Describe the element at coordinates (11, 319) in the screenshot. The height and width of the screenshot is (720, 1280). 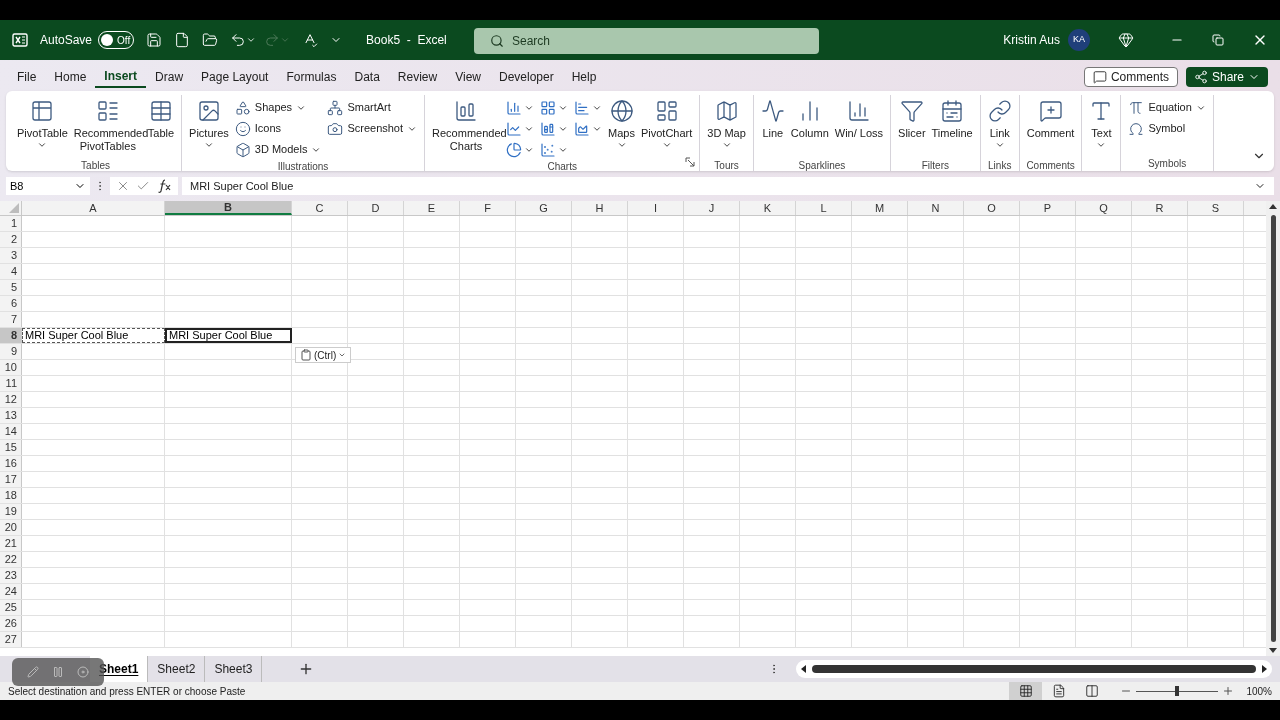
I see `row-header: 7` at that location.